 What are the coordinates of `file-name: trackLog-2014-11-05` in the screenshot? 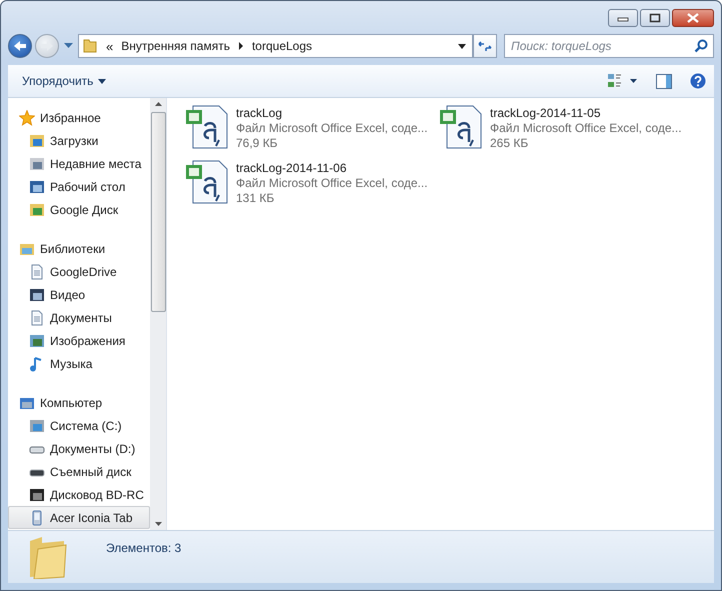 It's located at (546, 113).